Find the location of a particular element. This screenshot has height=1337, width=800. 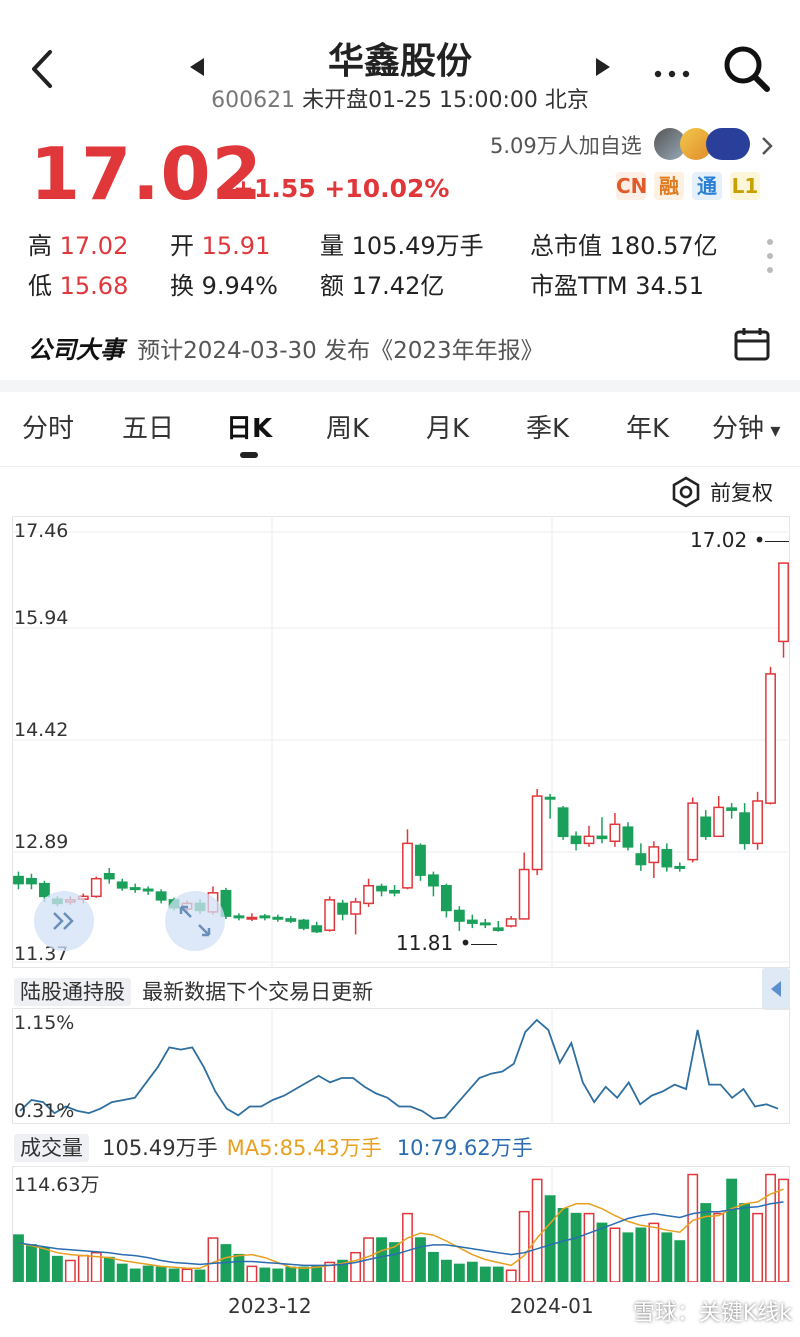

etf-badge is located at coordinates (728, 144).